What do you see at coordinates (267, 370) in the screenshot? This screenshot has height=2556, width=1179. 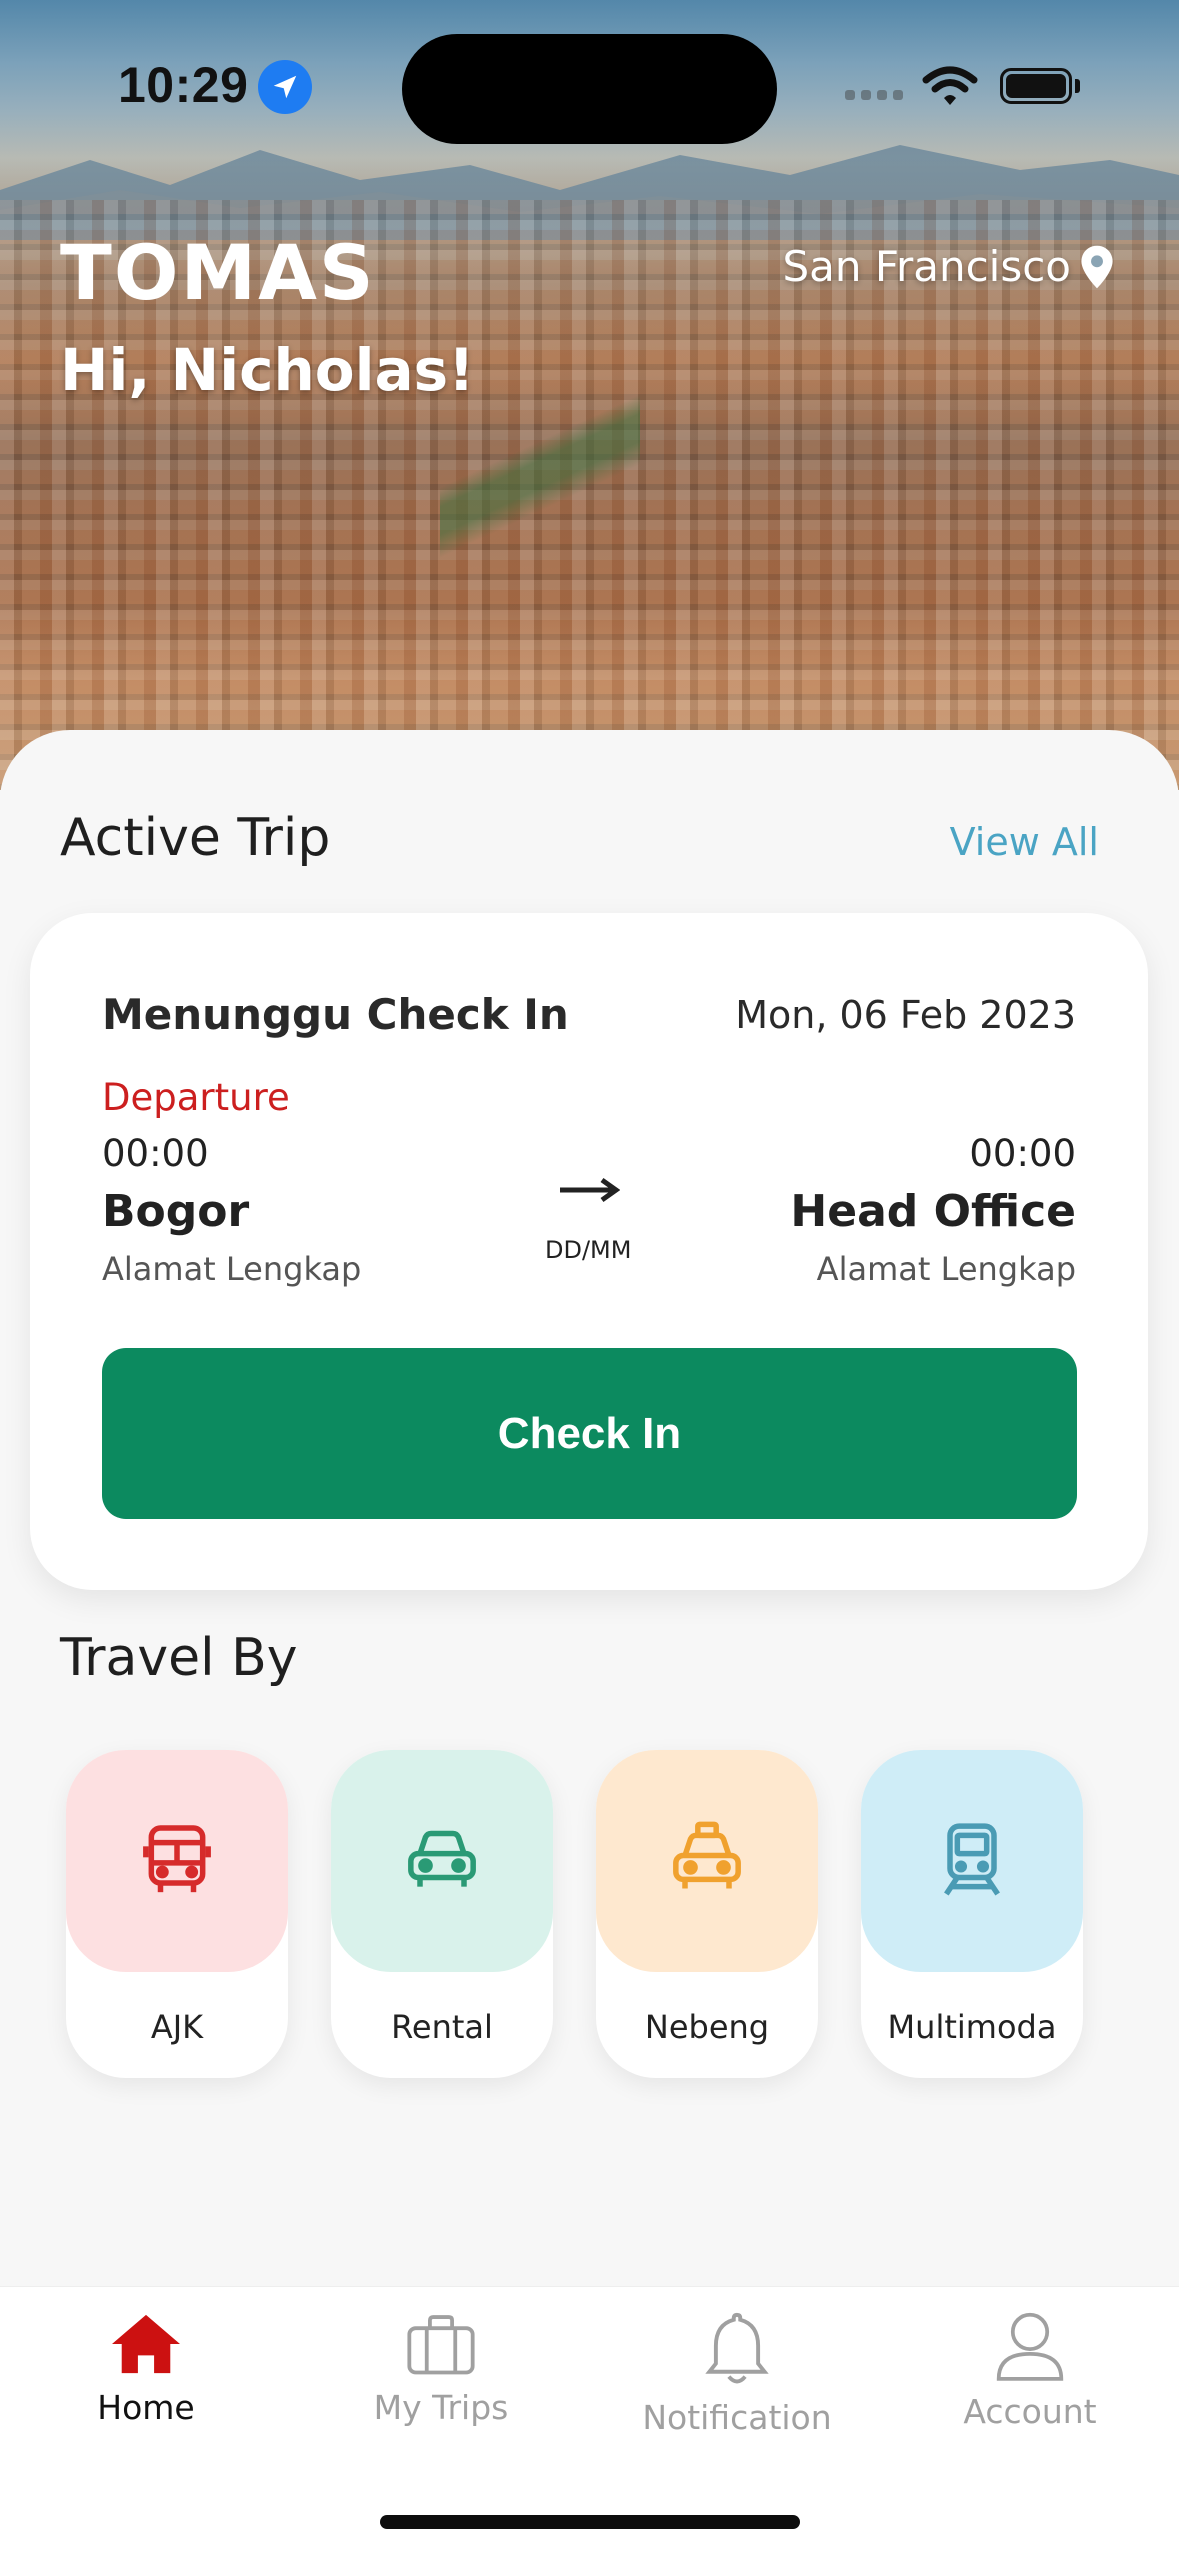 I see `greeting-text: Hi, Nicholas!` at bounding box center [267, 370].